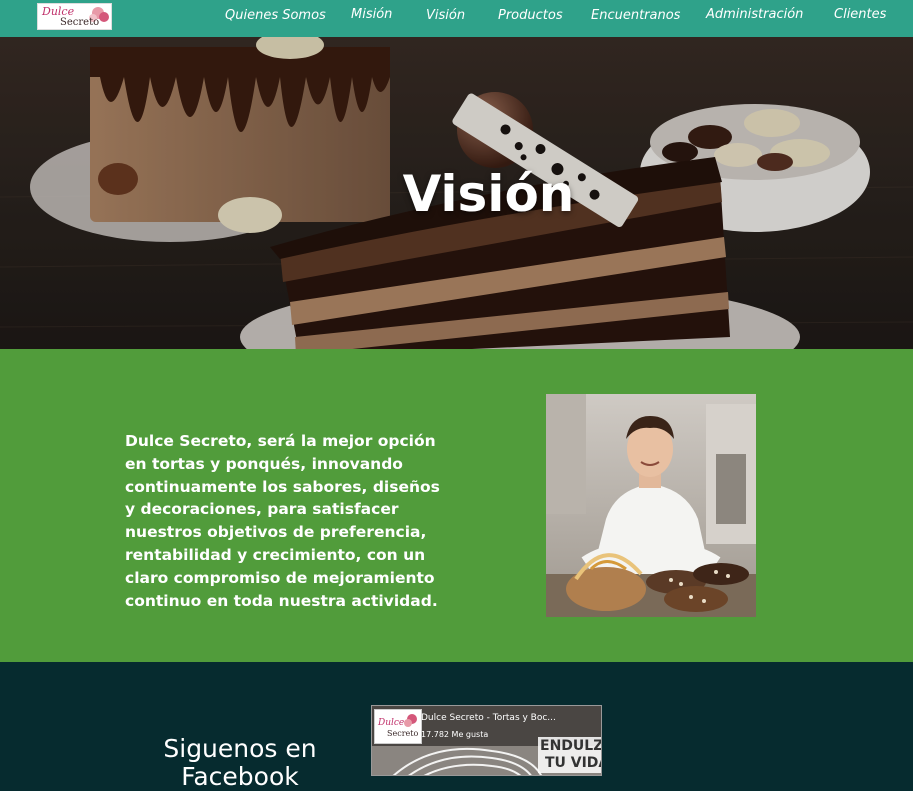 This screenshot has width=913, height=791. Describe the element at coordinates (240, 762) in the screenshot. I see `follow-facebook-heading: Siguenos en Facebook` at that location.